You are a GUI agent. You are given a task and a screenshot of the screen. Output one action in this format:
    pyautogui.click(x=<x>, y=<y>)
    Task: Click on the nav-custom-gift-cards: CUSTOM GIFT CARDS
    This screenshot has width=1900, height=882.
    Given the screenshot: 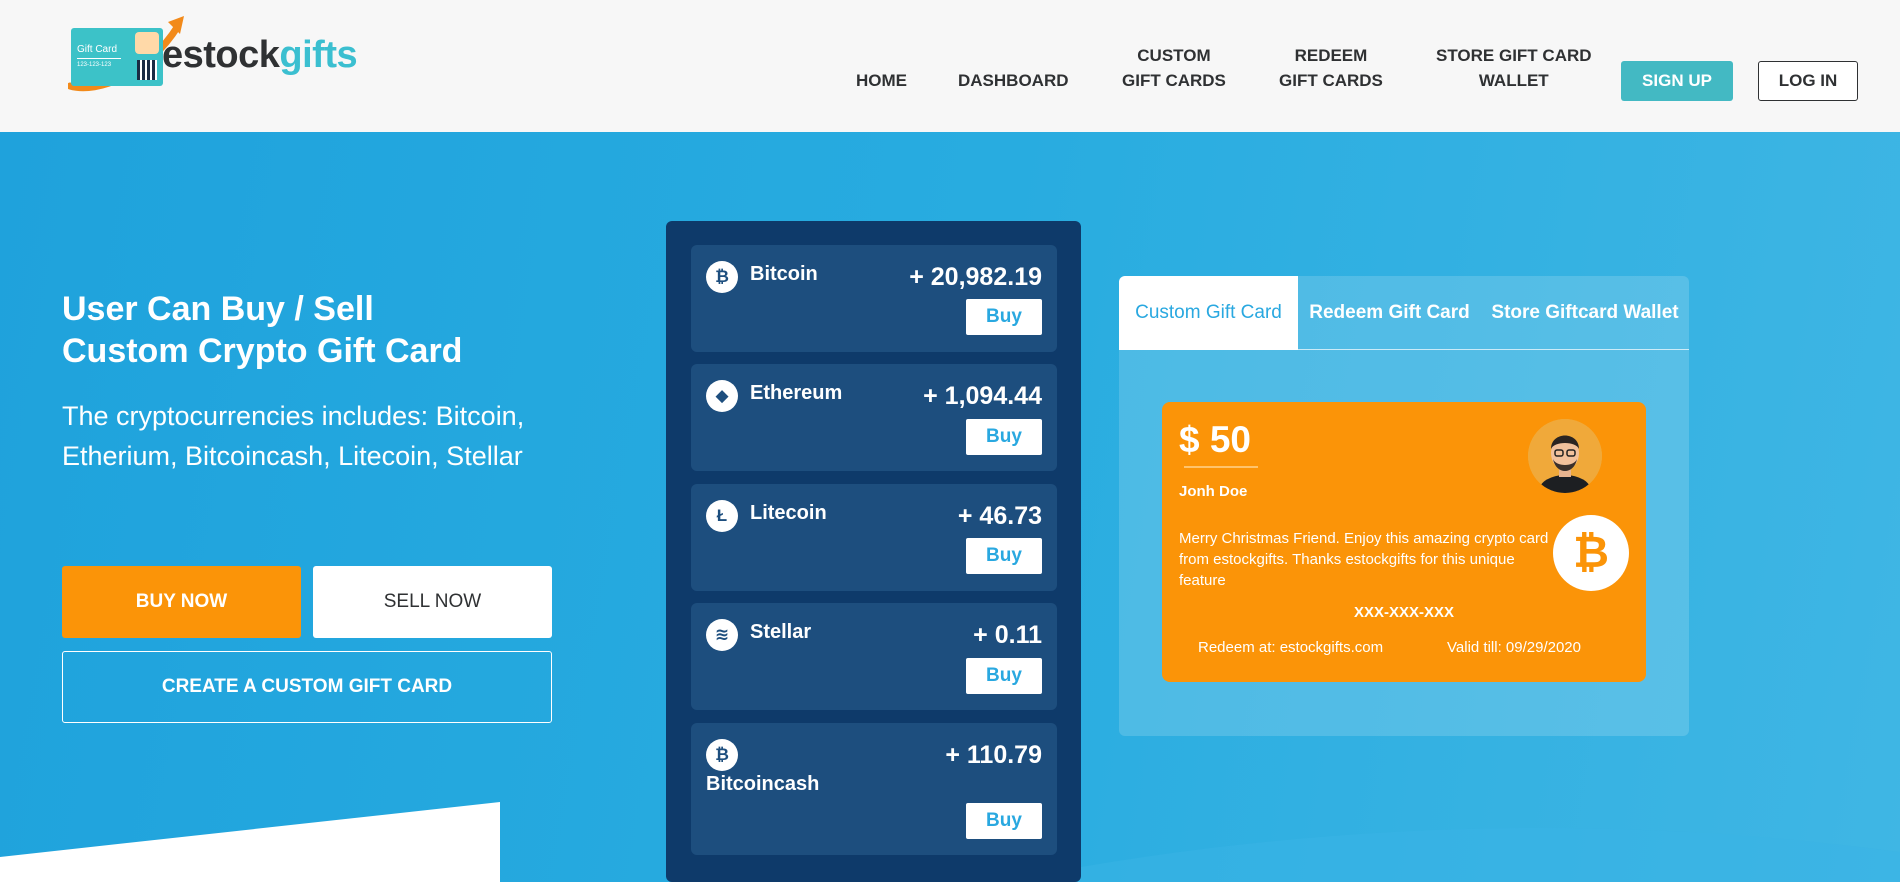 What is the action you would take?
    pyautogui.click(x=1174, y=68)
    